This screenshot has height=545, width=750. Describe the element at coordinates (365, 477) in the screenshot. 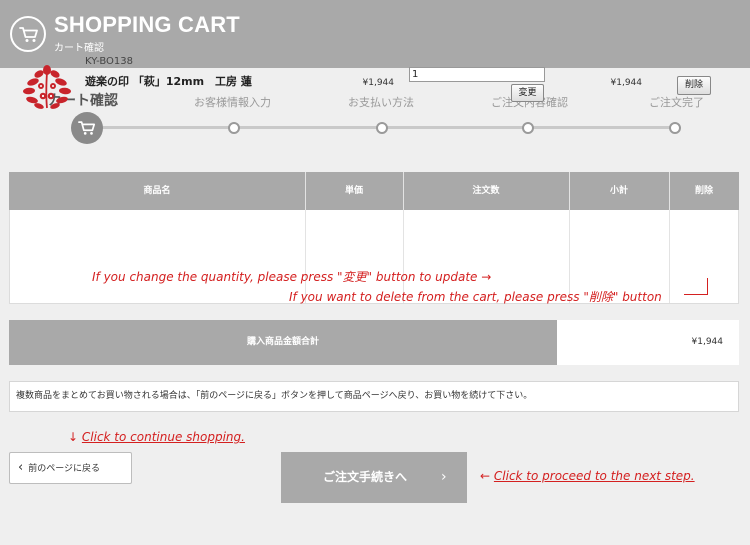

I see `proceed-button-label: ご注文手続きへ` at that location.